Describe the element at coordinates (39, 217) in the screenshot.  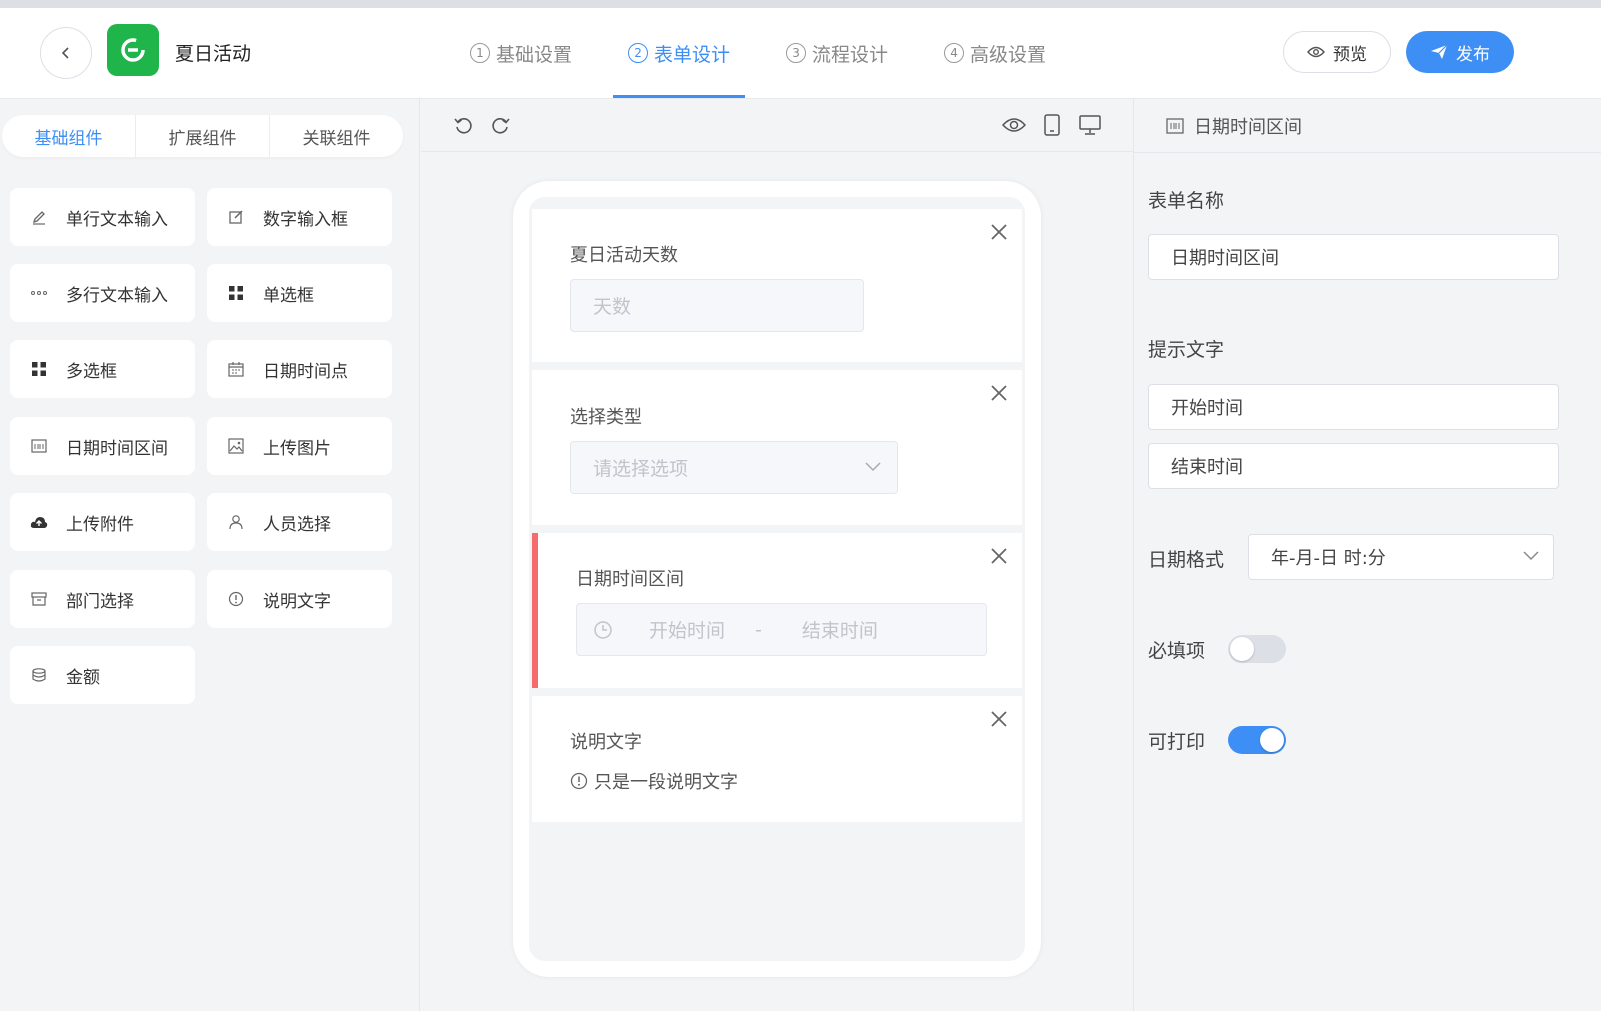
I see `pen-icon` at that location.